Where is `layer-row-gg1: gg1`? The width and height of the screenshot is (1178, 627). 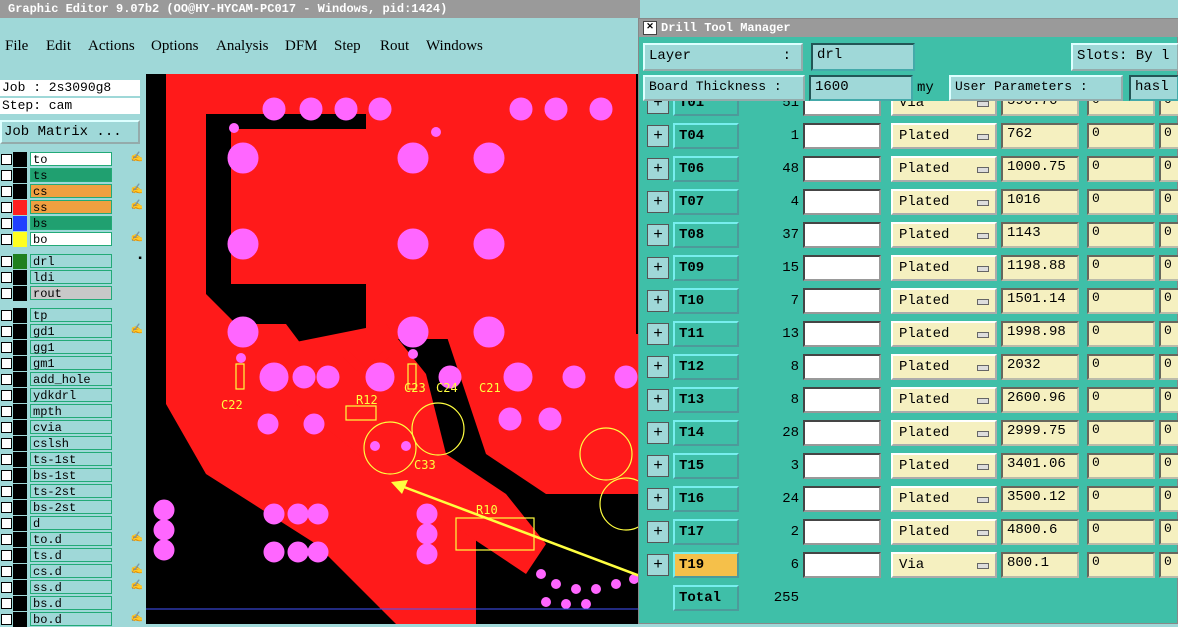
layer-row-gg1: gg1 is located at coordinates (73, 347).